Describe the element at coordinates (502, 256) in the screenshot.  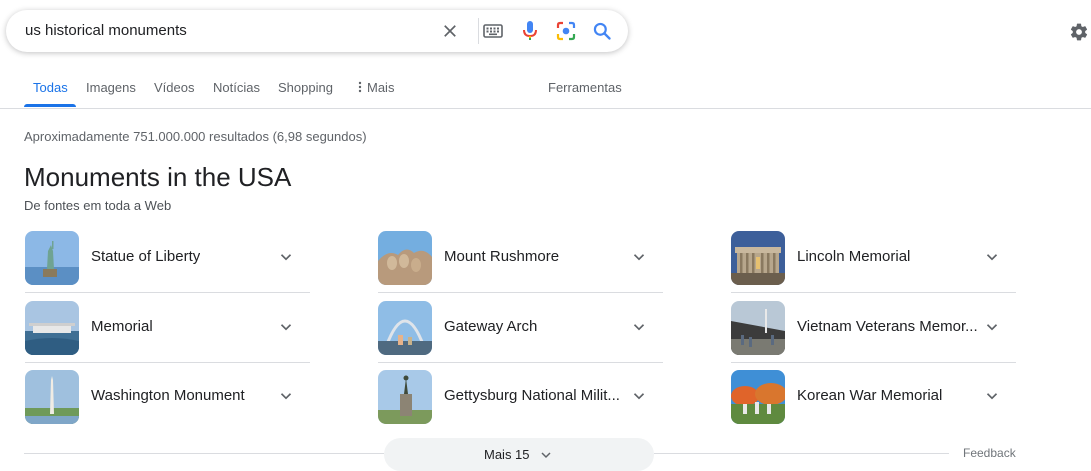
I see `monument-label: Mount Rushmore` at that location.